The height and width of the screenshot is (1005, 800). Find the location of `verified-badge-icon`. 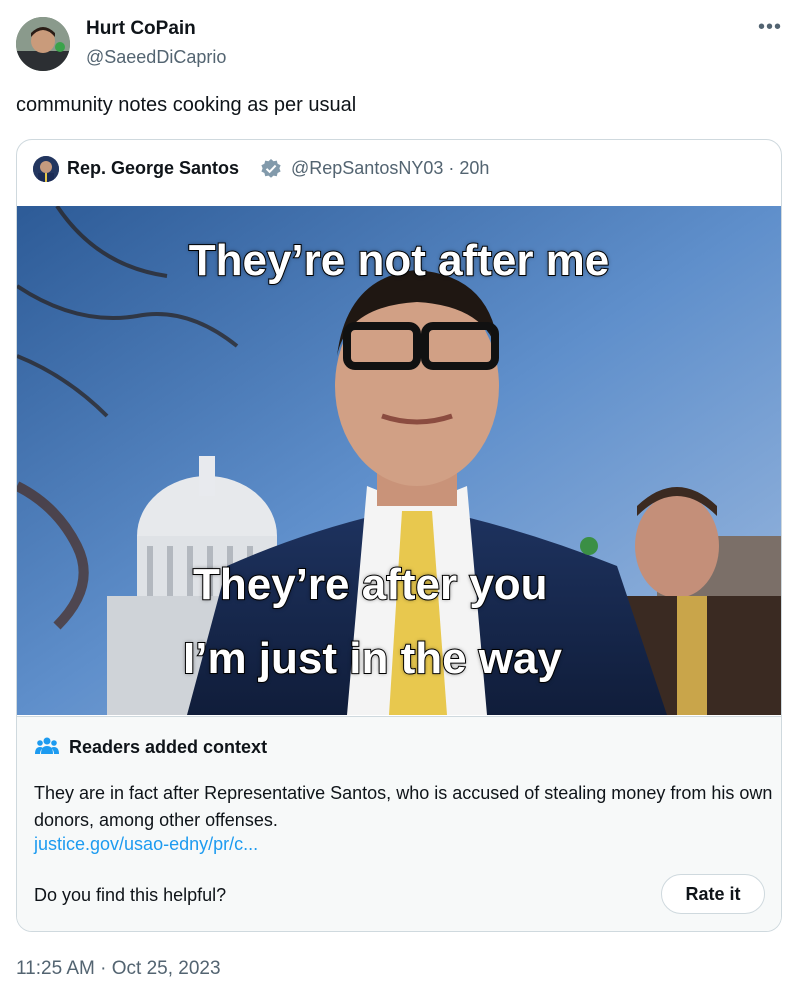

verified-badge-icon is located at coordinates (271, 168).